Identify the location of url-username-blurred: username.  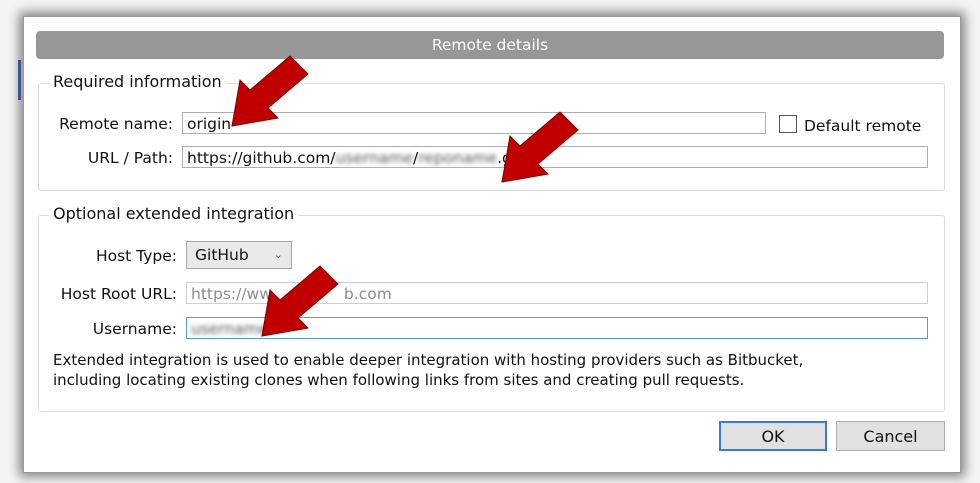
(374, 158).